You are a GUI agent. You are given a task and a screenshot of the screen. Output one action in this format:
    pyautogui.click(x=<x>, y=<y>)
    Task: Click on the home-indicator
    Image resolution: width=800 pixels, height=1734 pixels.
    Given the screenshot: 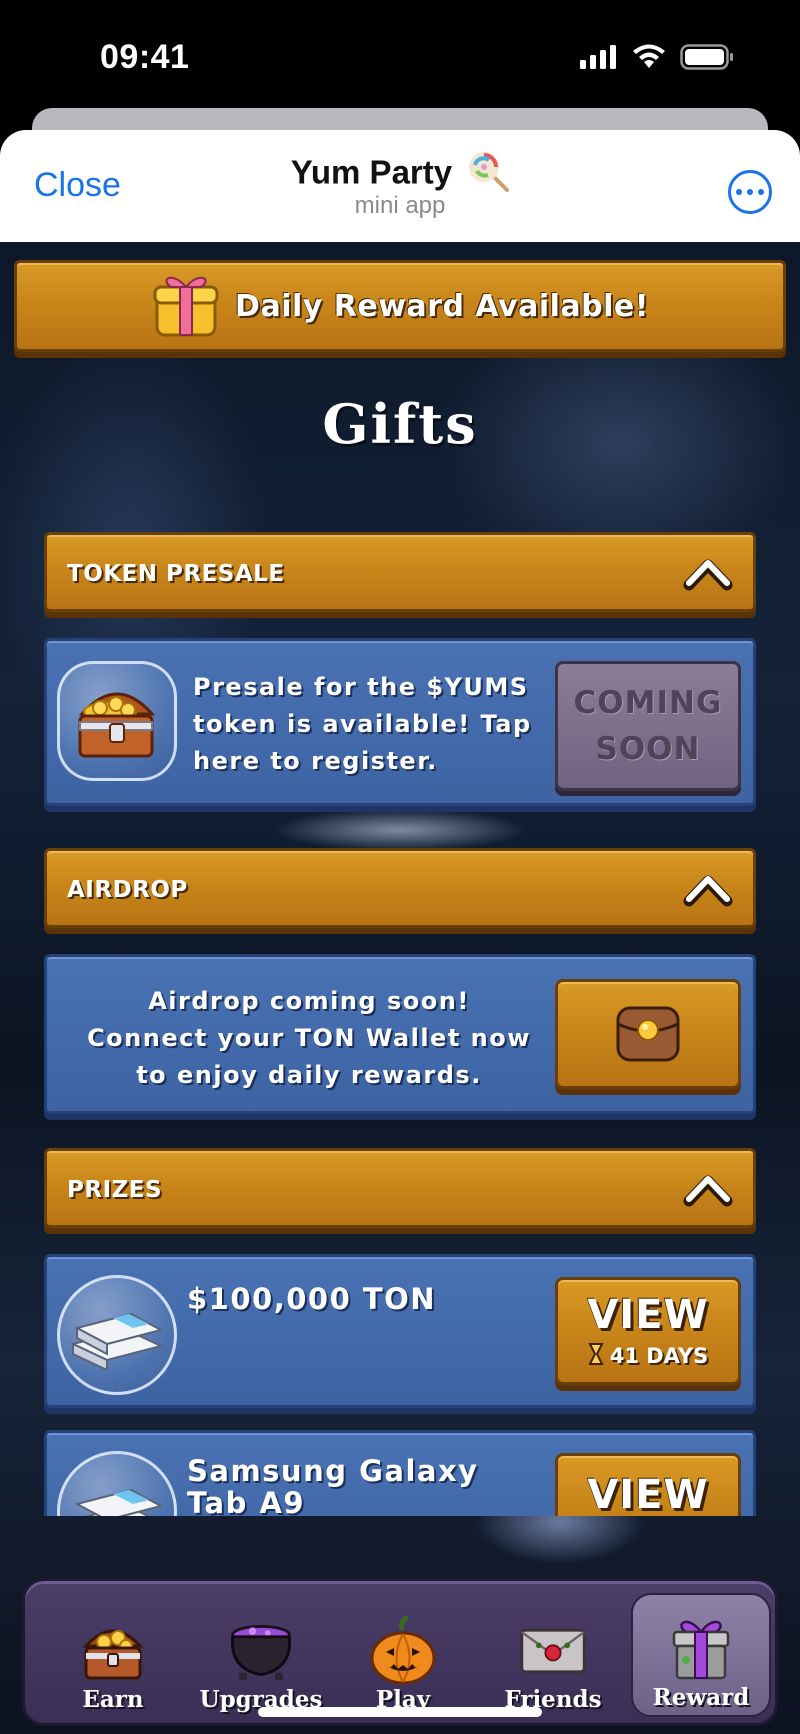 What is the action you would take?
    pyautogui.click(x=400, y=1712)
    